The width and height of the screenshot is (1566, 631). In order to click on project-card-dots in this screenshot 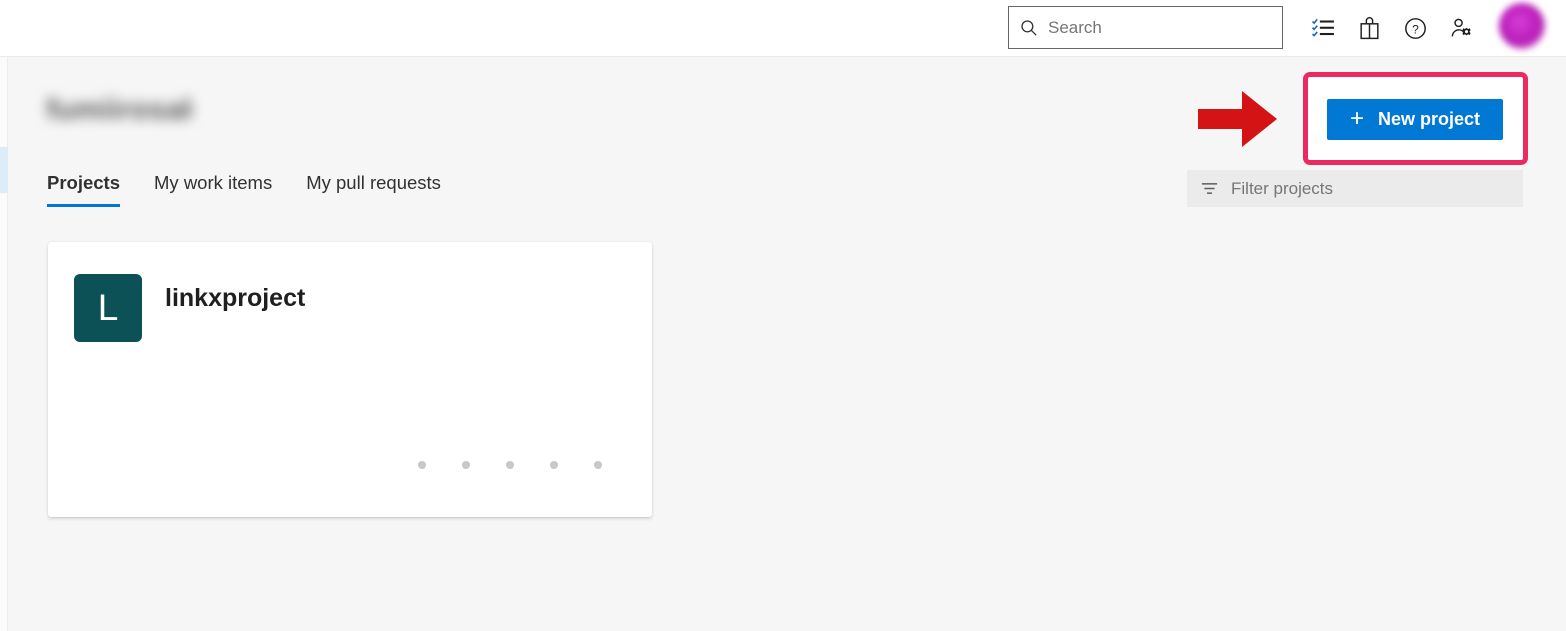, I will do `click(510, 465)`.